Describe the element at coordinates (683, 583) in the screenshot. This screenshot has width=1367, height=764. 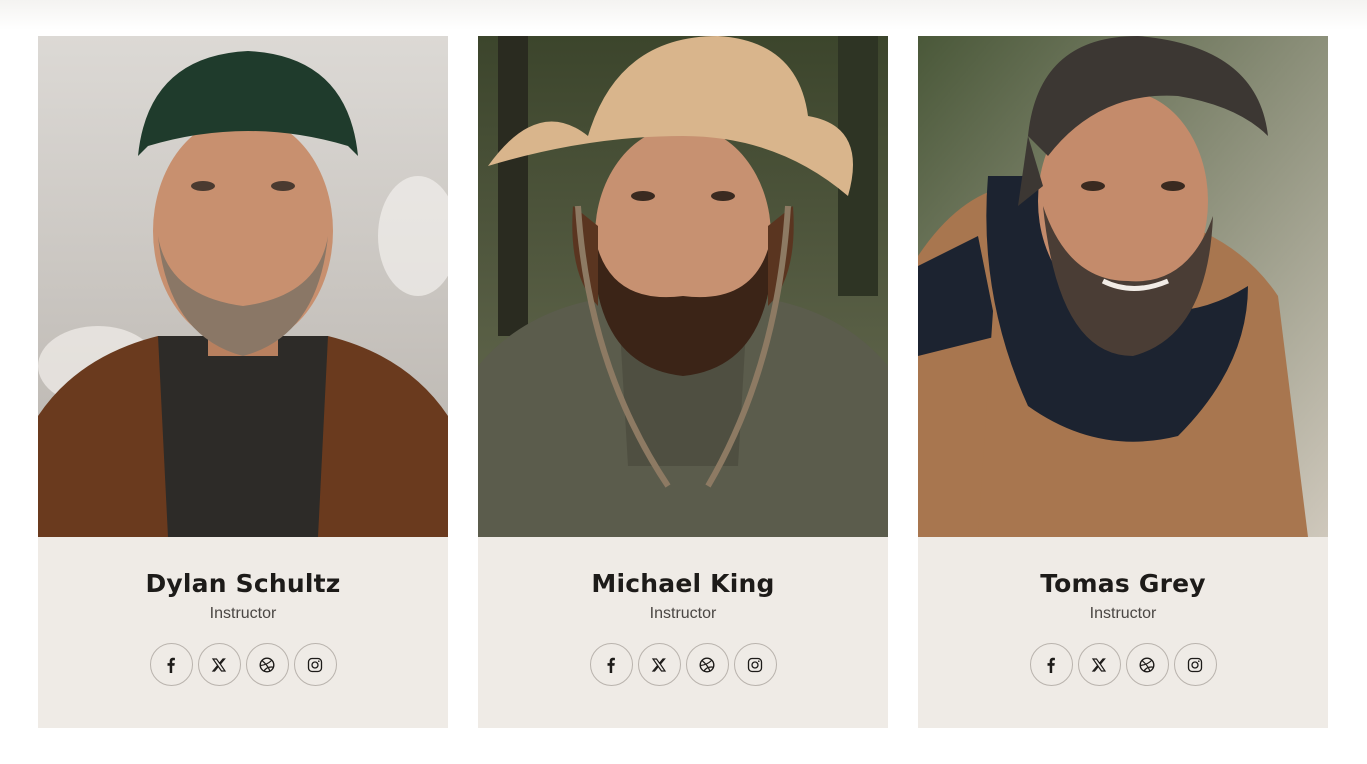
I see `instructor-name: Michael King` at that location.